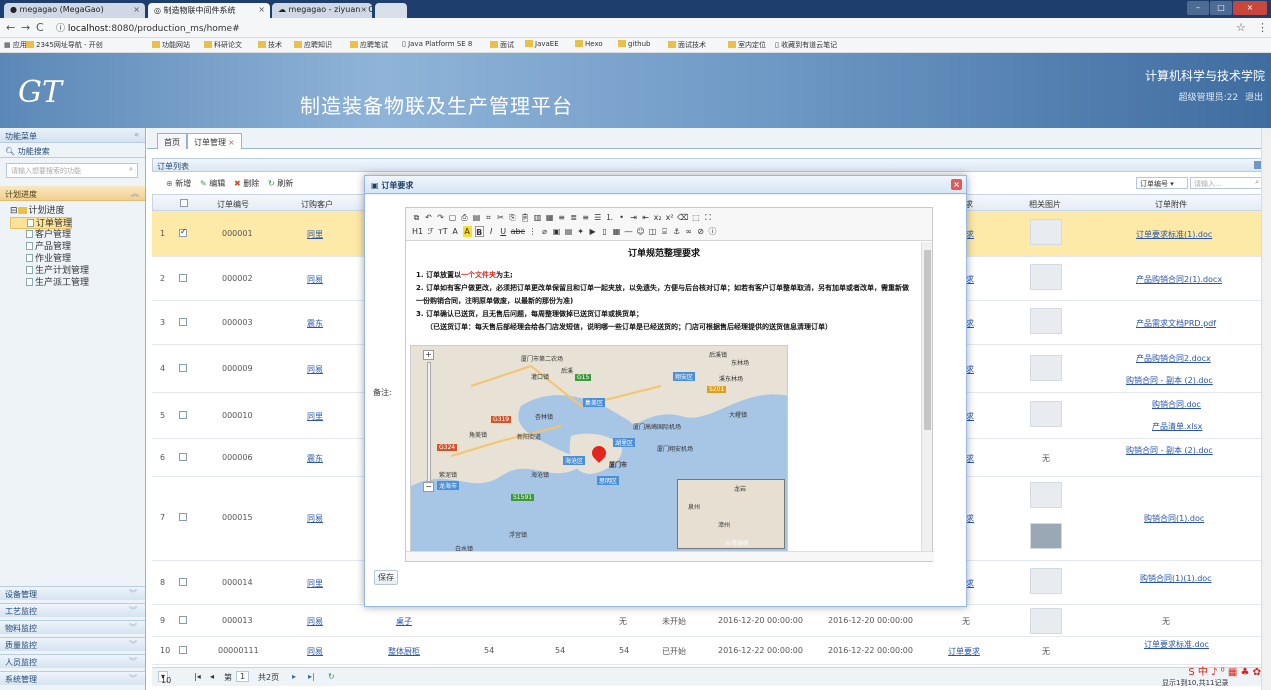 Image resolution: width=1271 pixels, height=690 pixels. I want to click on file-icon: ▯, so click(604, 231).